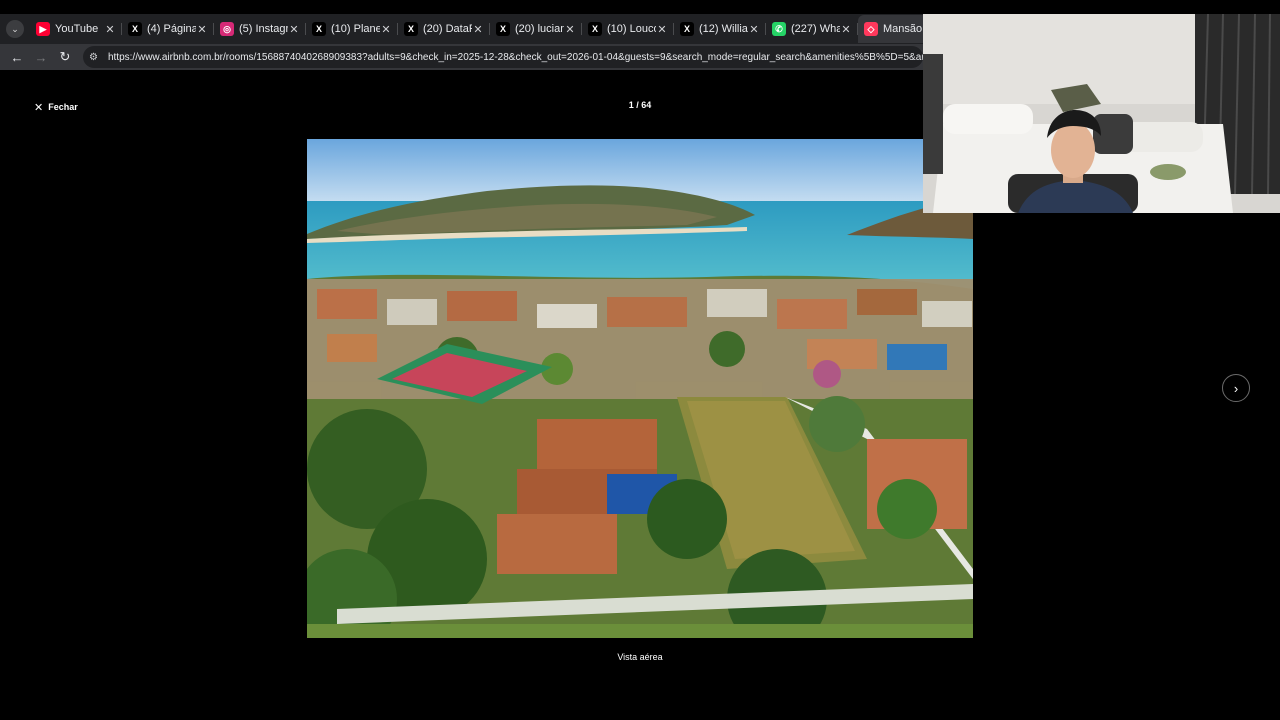  I want to click on chevron-right-icon: ›, so click(1236, 388).